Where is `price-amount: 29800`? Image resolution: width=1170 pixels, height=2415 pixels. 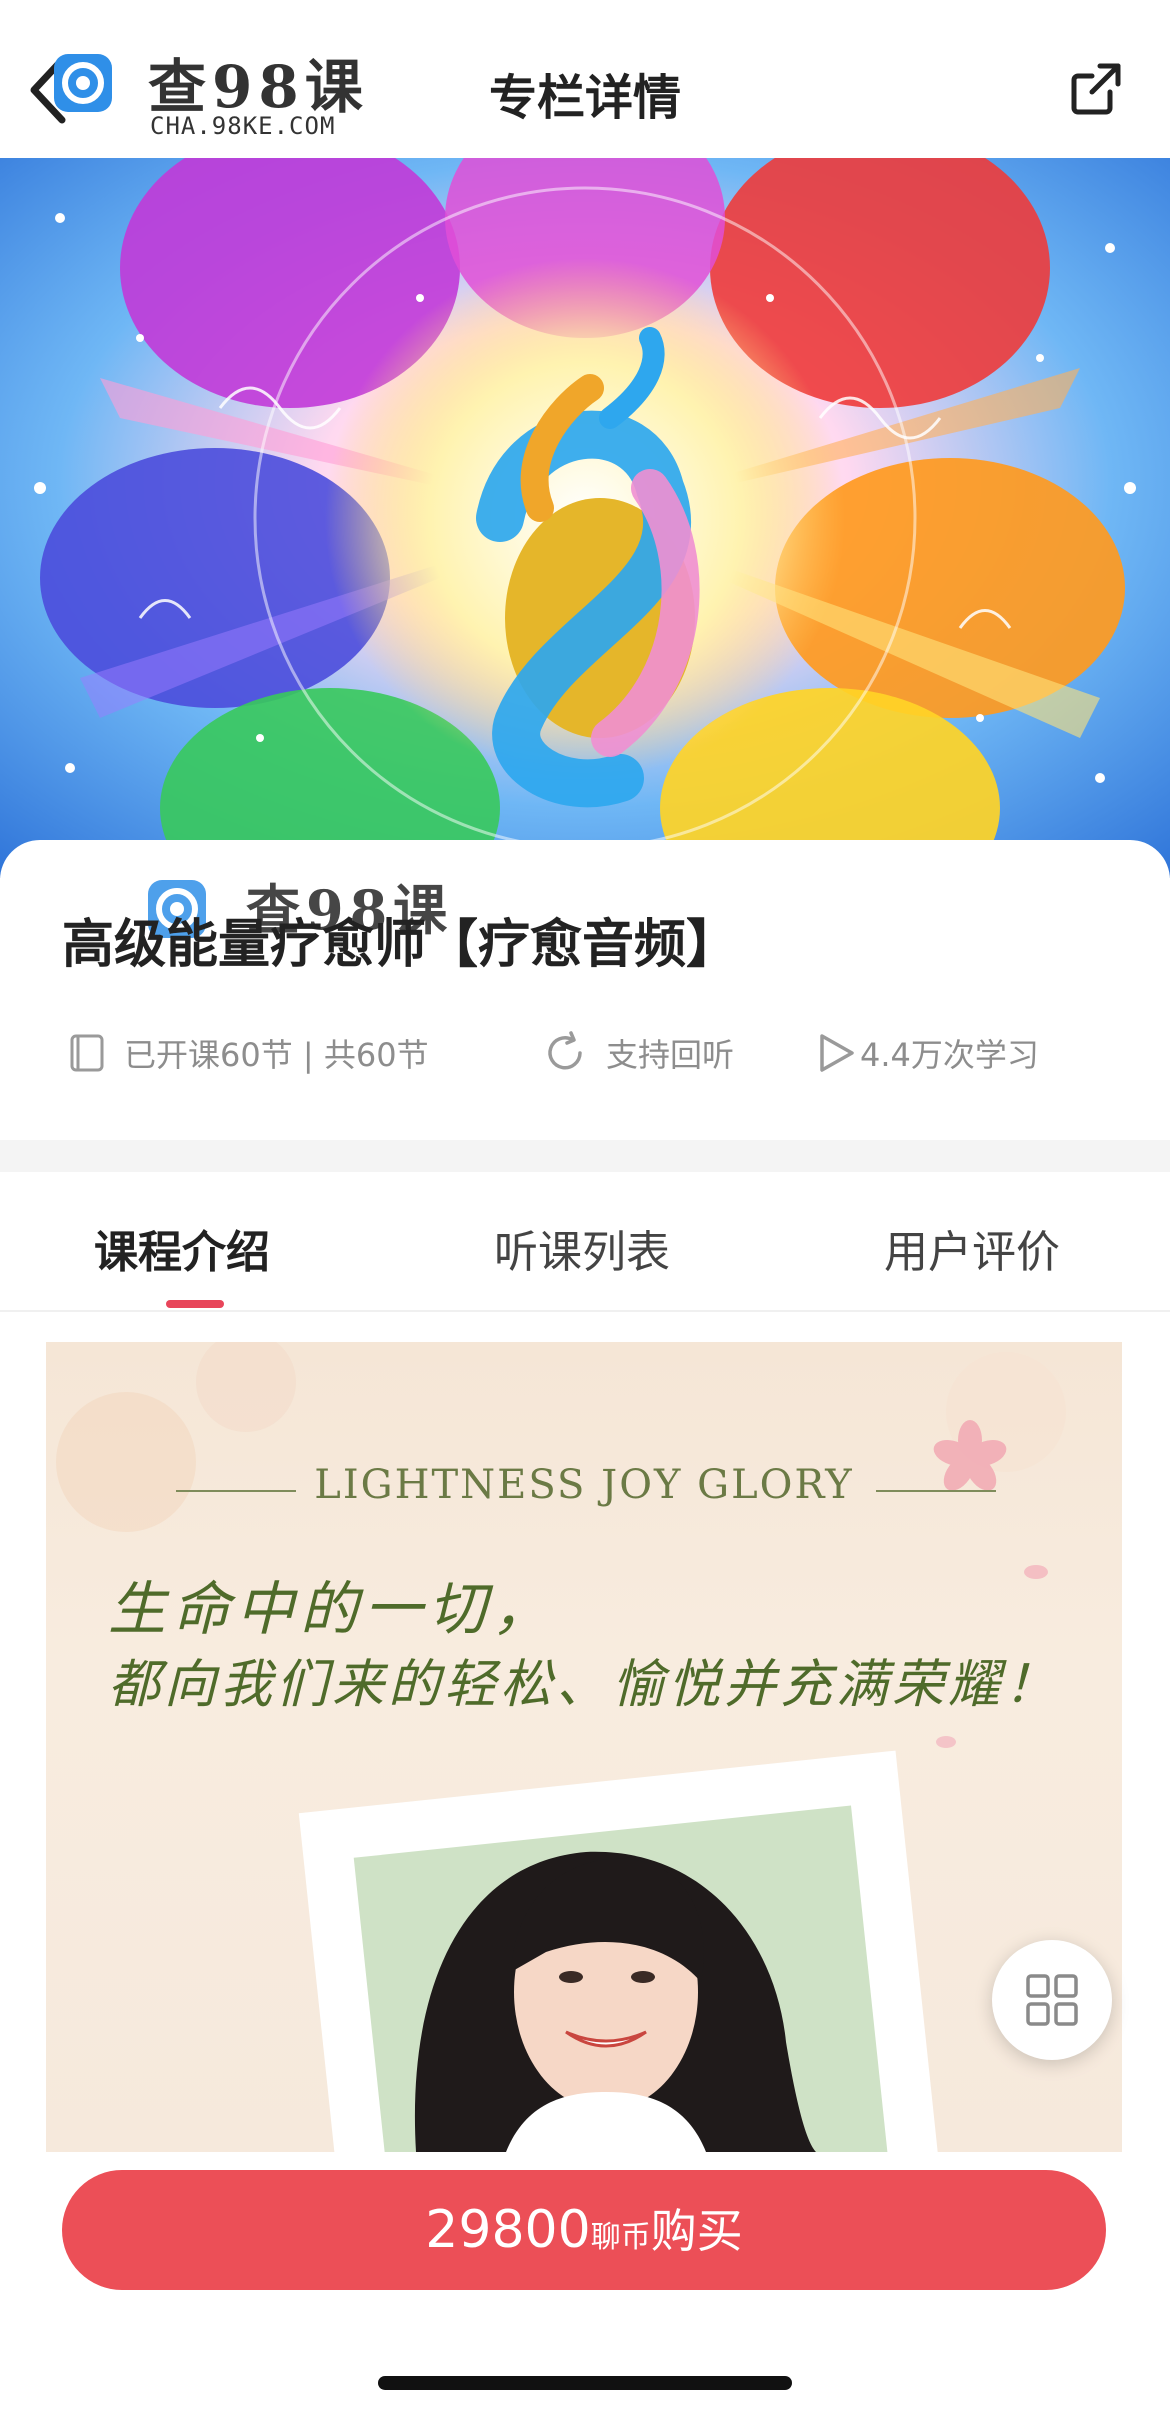 price-amount: 29800 is located at coordinates (508, 2230).